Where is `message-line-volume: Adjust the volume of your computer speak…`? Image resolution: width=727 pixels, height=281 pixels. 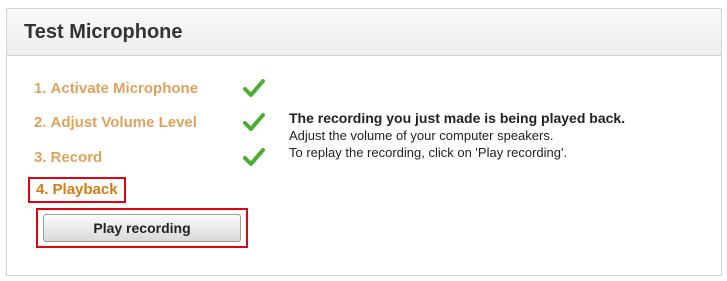 message-line-volume: Adjust the volume of your computer speak… is located at coordinates (421, 135).